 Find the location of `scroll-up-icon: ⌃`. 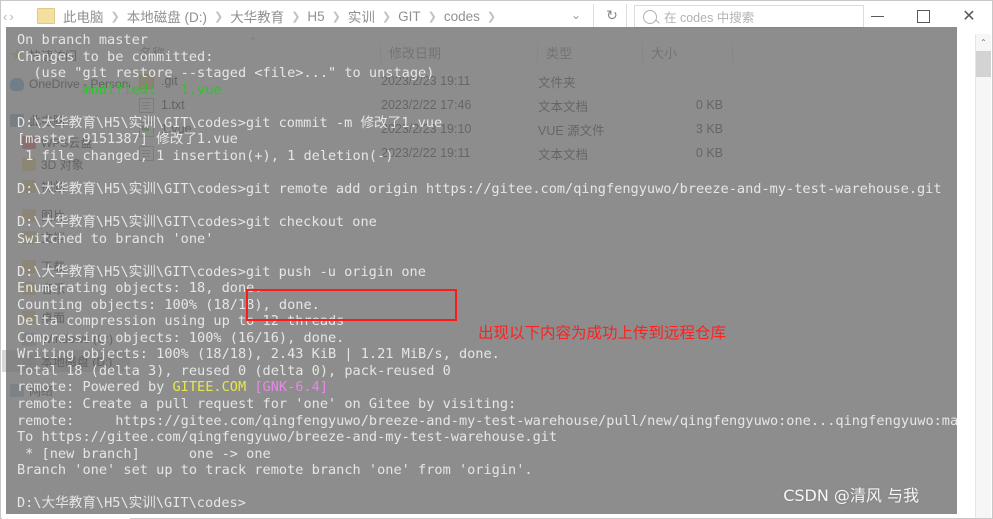

scroll-up-icon: ⌃ is located at coordinates (983, 42).